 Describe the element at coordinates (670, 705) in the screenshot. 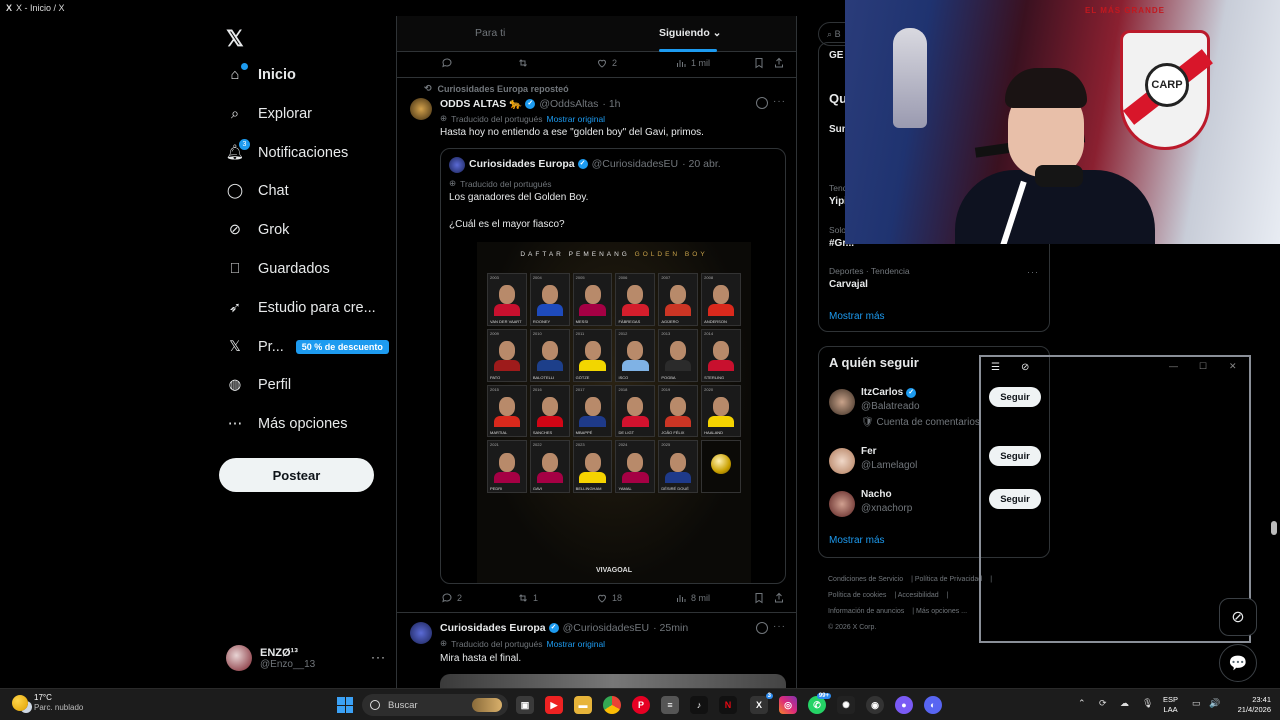

I see `app-icon: ≡` at that location.